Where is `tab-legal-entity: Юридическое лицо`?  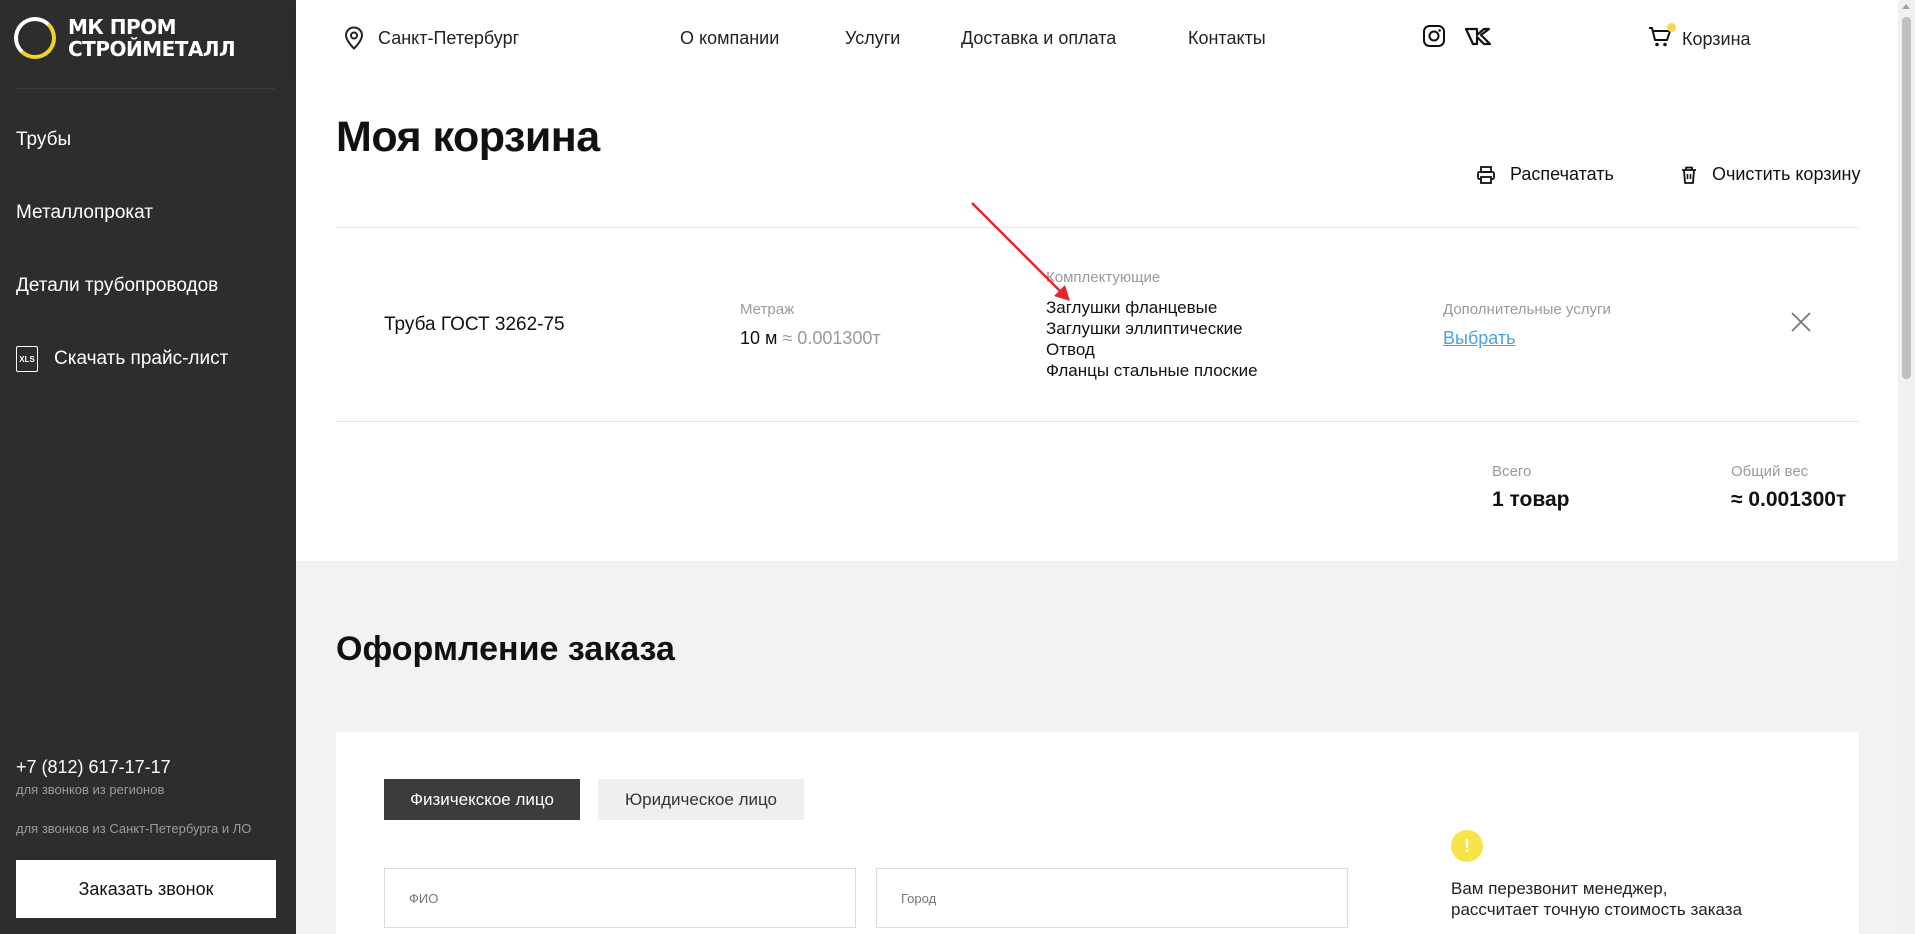
tab-legal-entity: Юридическое лицо is located at coordinates (701, 799).